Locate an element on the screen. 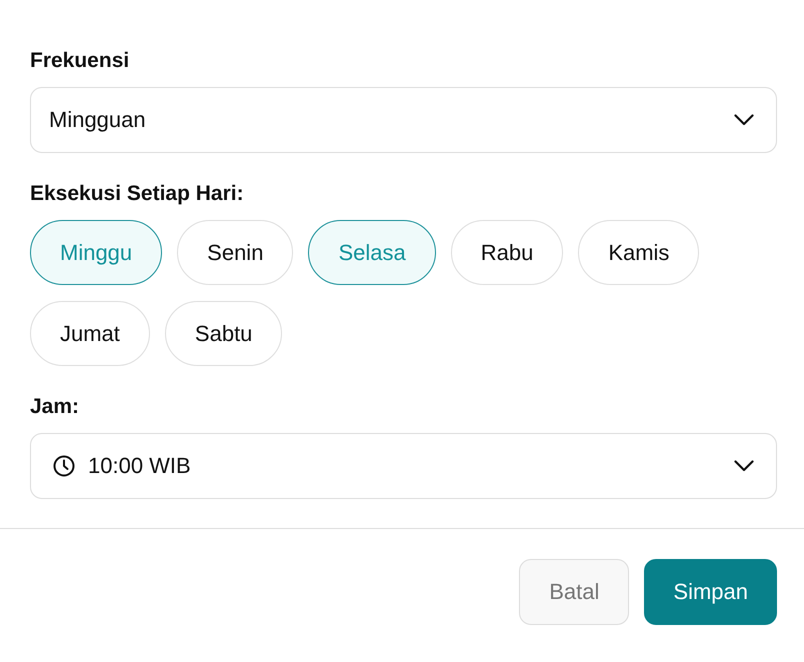 Image resolution: width=804 pixels, height=662 pixels. time-label: Jam: is located at coordinates (55, 407).